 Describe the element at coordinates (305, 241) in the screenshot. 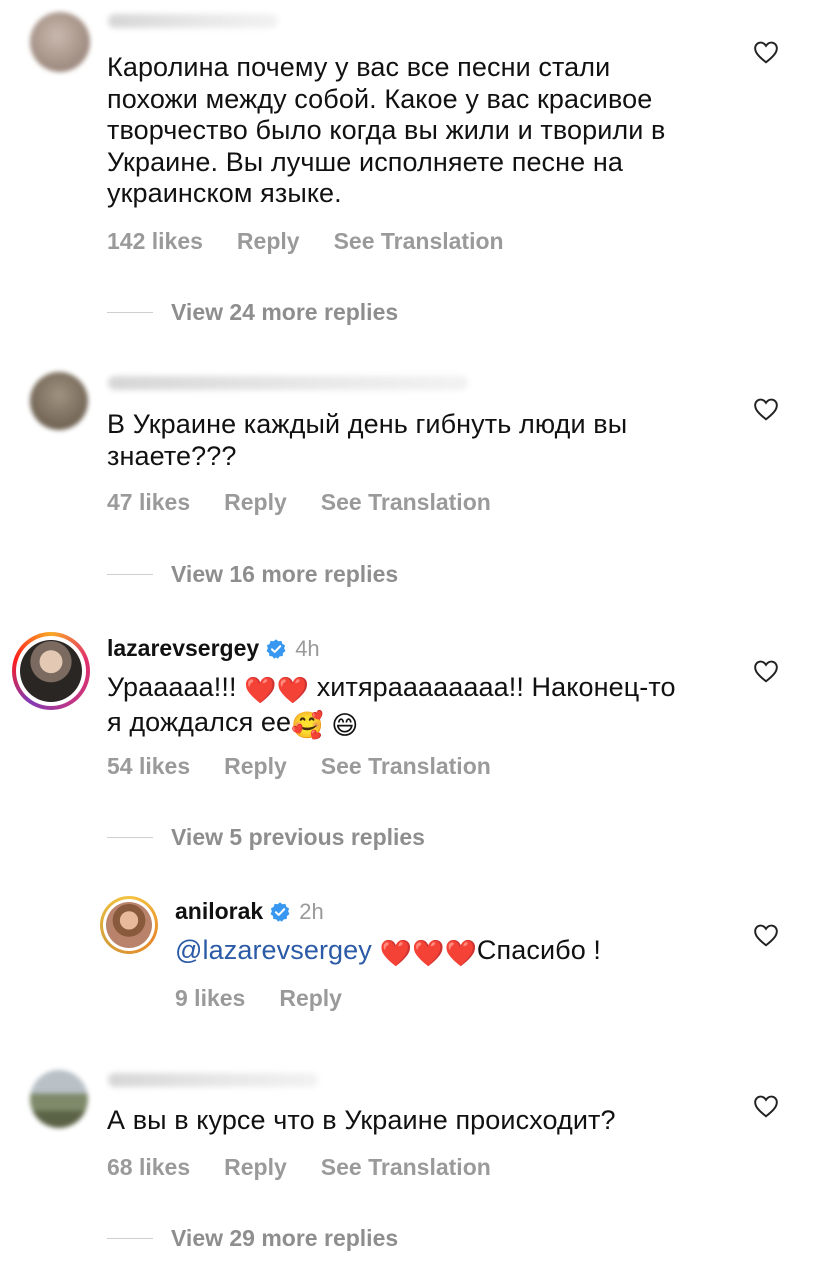

I see `comment-meta: 142 likes Reply See Translation` at that location.